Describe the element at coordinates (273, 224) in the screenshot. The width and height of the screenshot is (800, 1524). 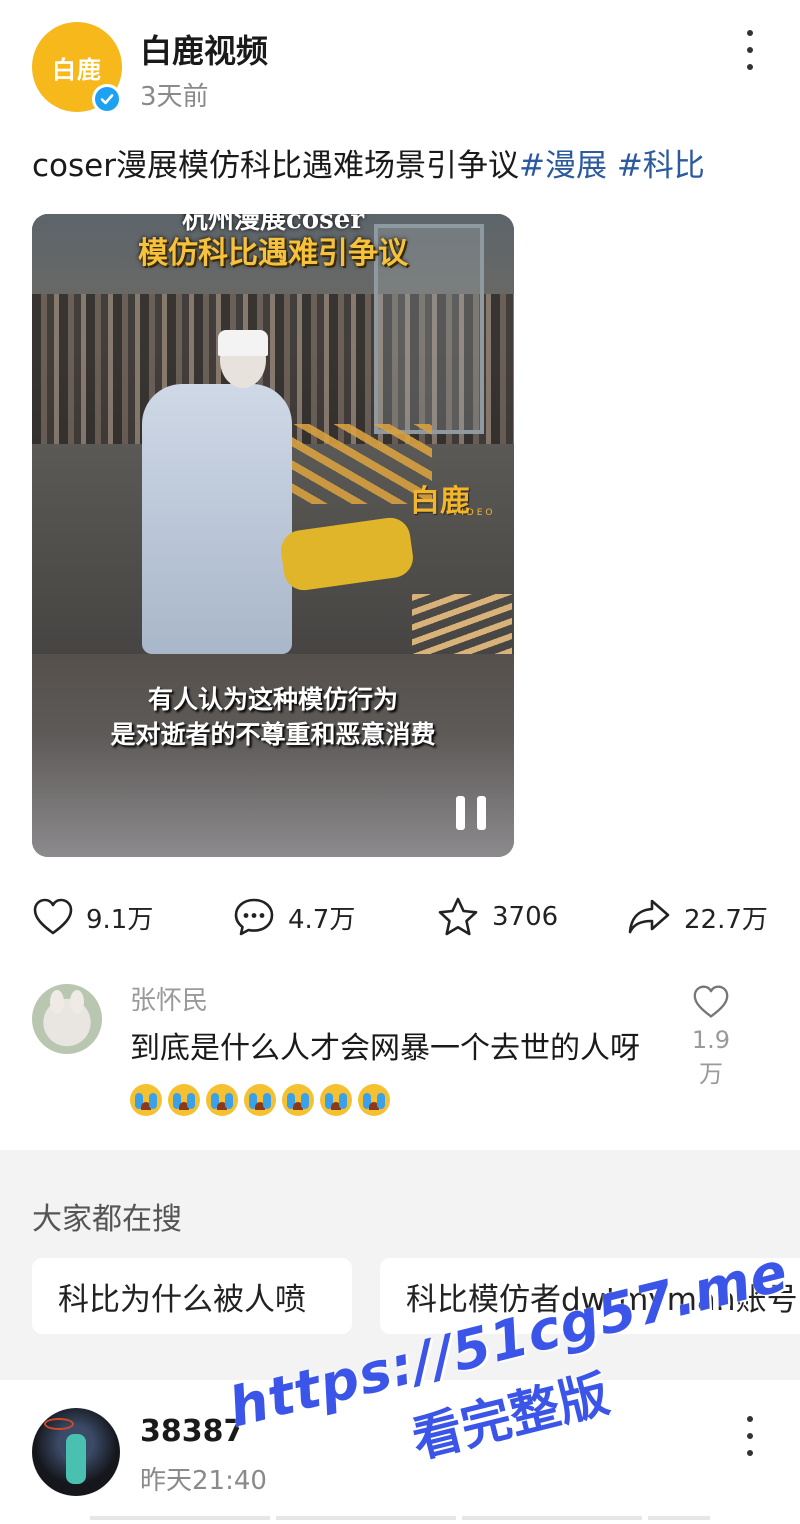
I see `video-title-line1: 杭州漫展coser` at that location.